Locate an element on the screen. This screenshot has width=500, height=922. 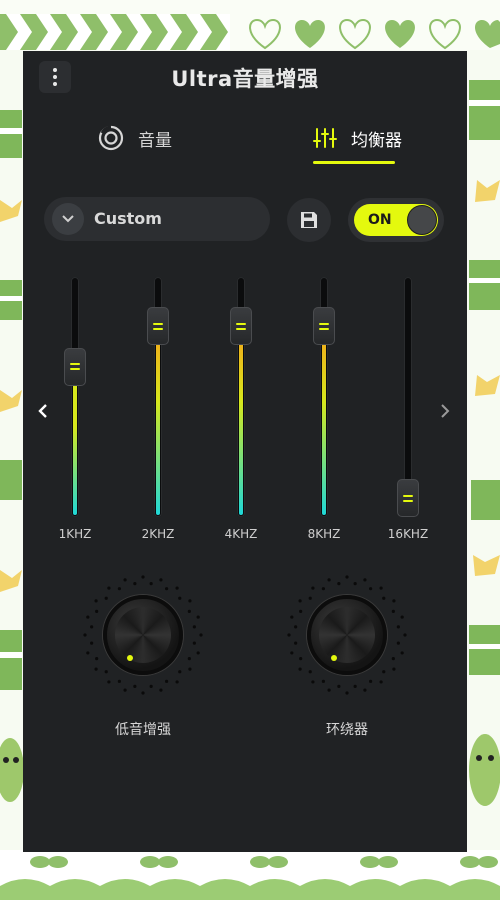
eq-band-8khz: 8KHZ is located at coordinates (324, 425).